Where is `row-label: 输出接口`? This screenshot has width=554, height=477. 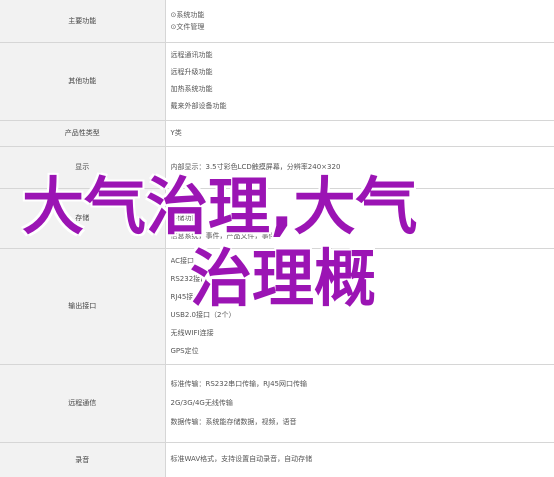
row-label: 输出接口 is located at coordinates (83, 306).